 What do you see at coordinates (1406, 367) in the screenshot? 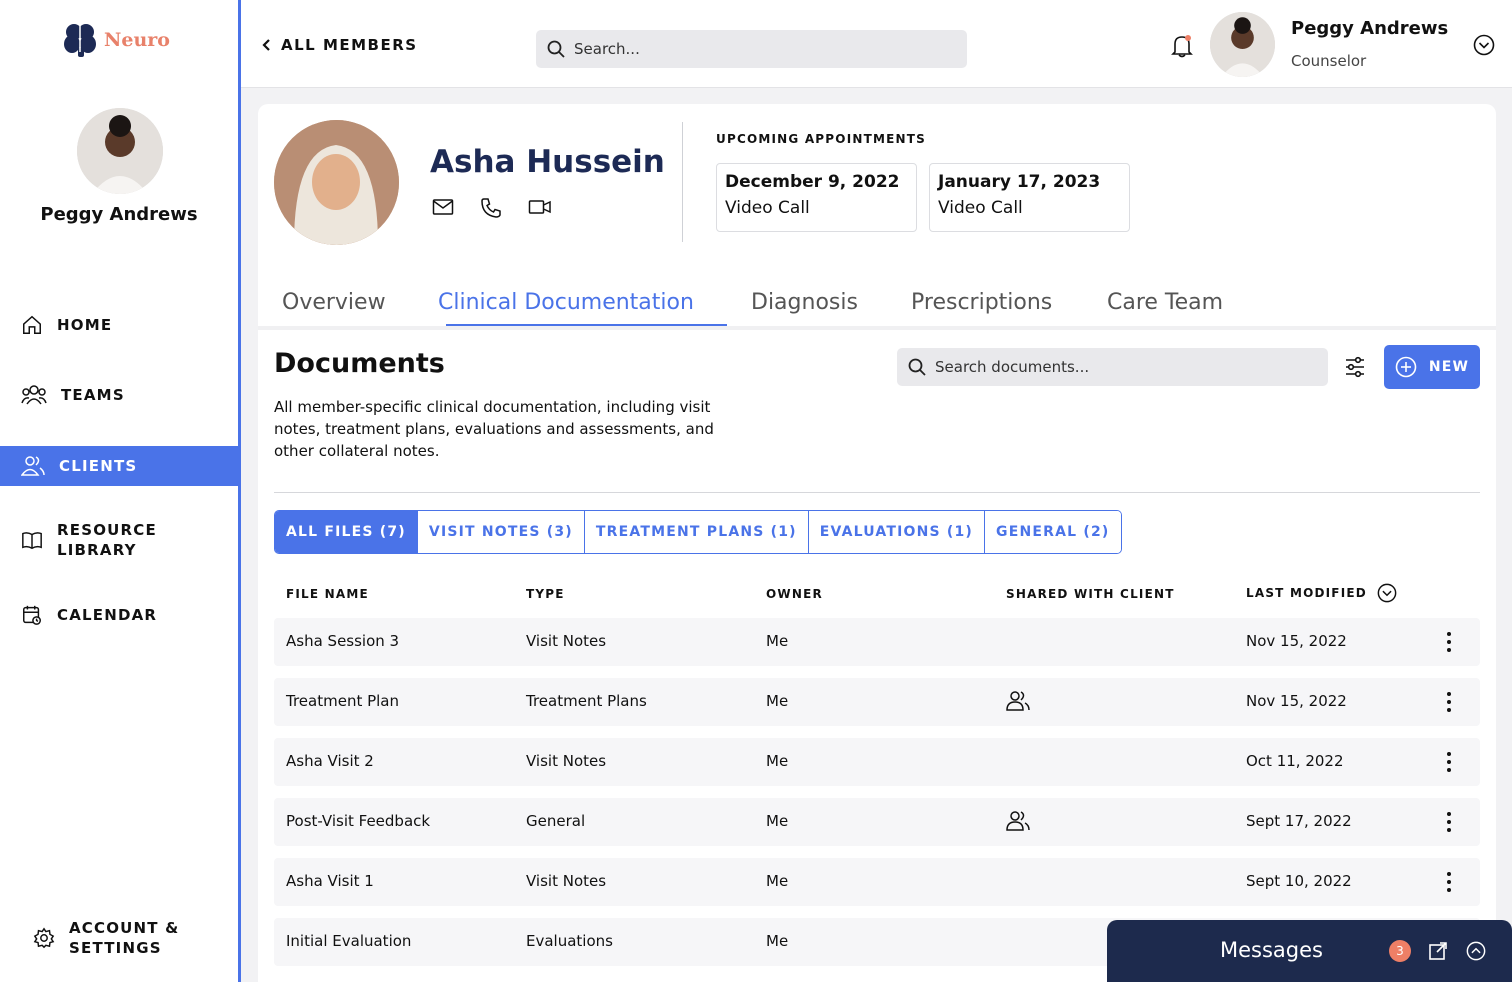
I see `plus-circle-icon` at bounding box center [1406, 367].